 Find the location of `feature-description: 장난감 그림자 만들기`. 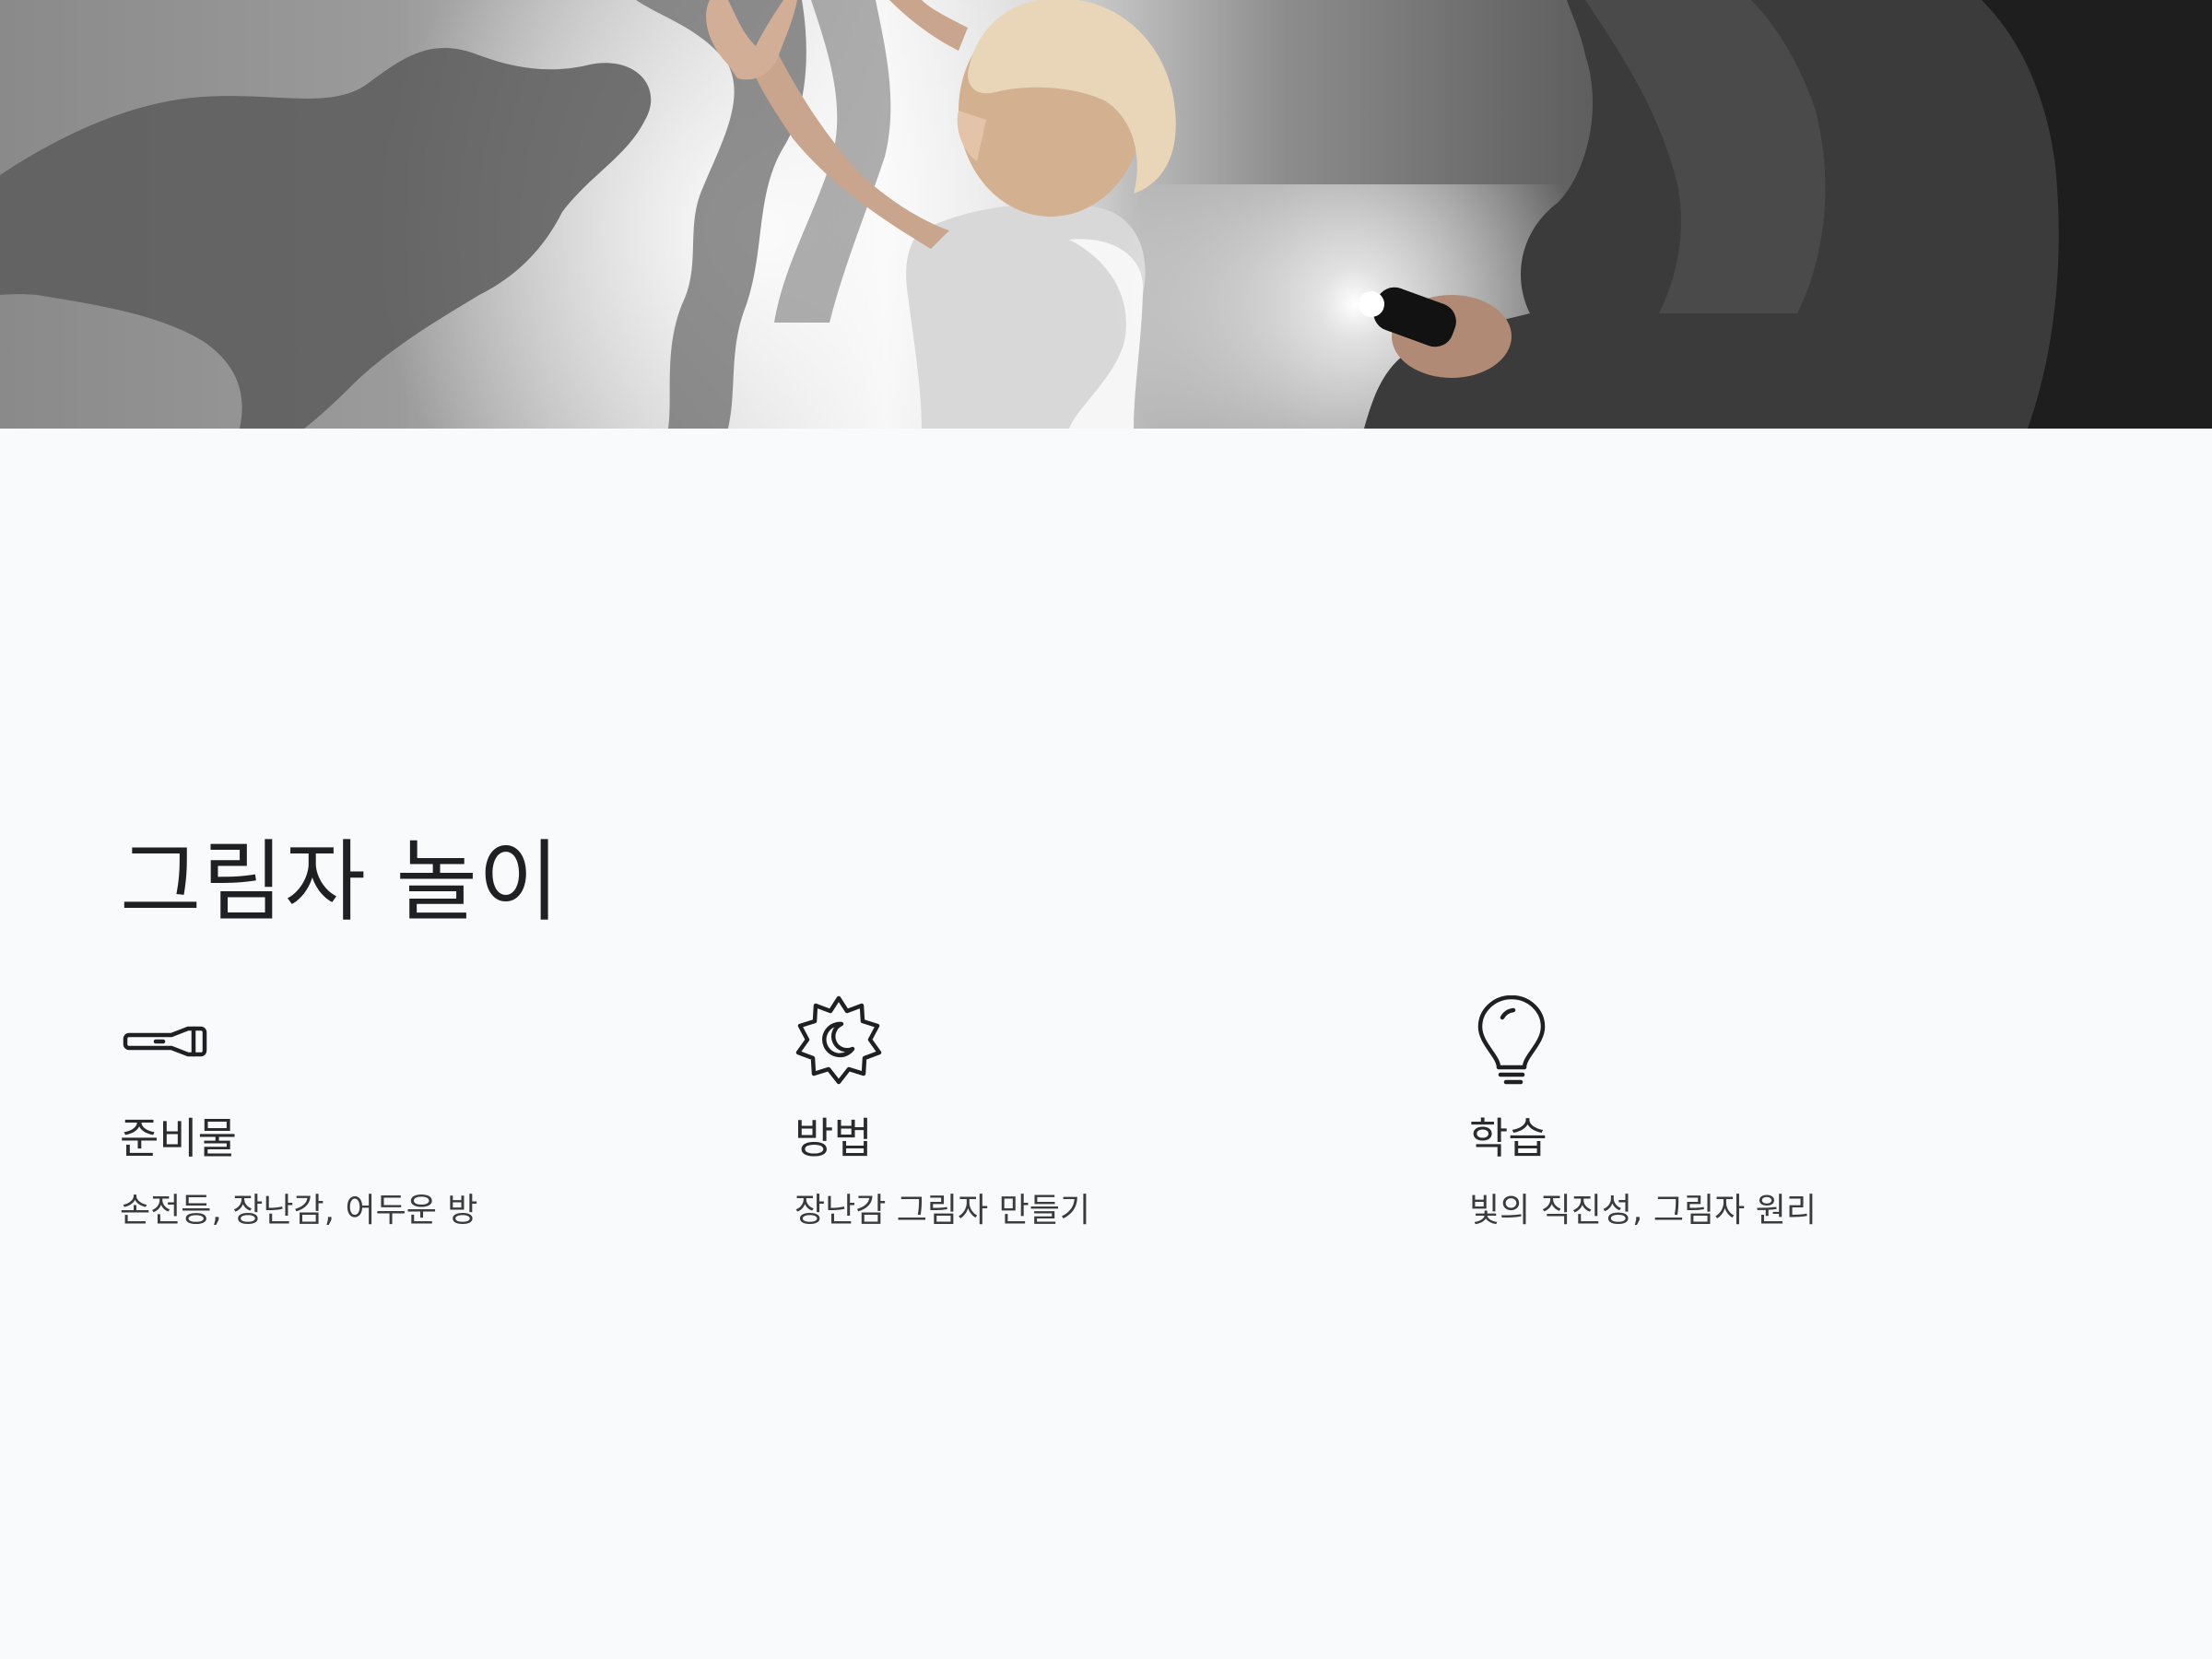

feature-description: 장난감 그림자 만들기 is located at coordinates (942, 1211).